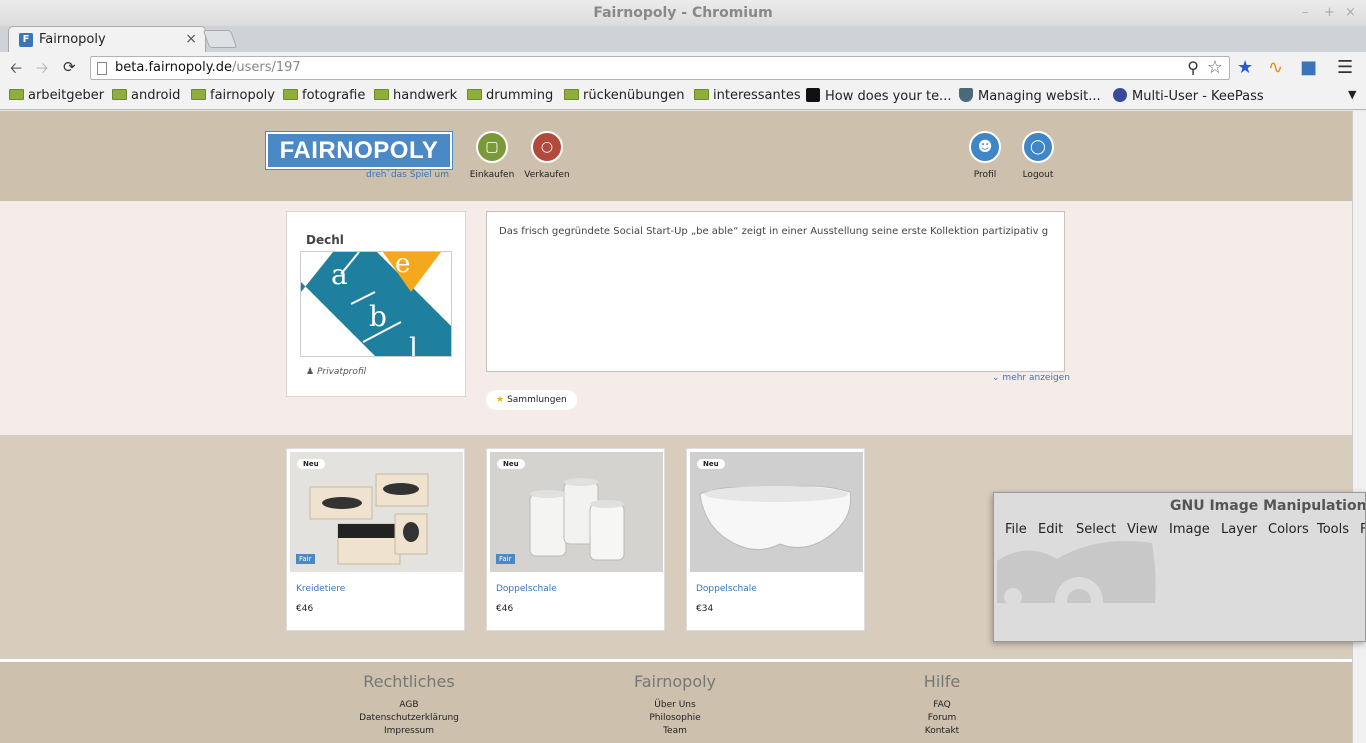 This screenshot has width=1366, height=743. Describe the element at coordinates (1275, 67) in the screenshot. I see `rss-icon: ∿` at that location.